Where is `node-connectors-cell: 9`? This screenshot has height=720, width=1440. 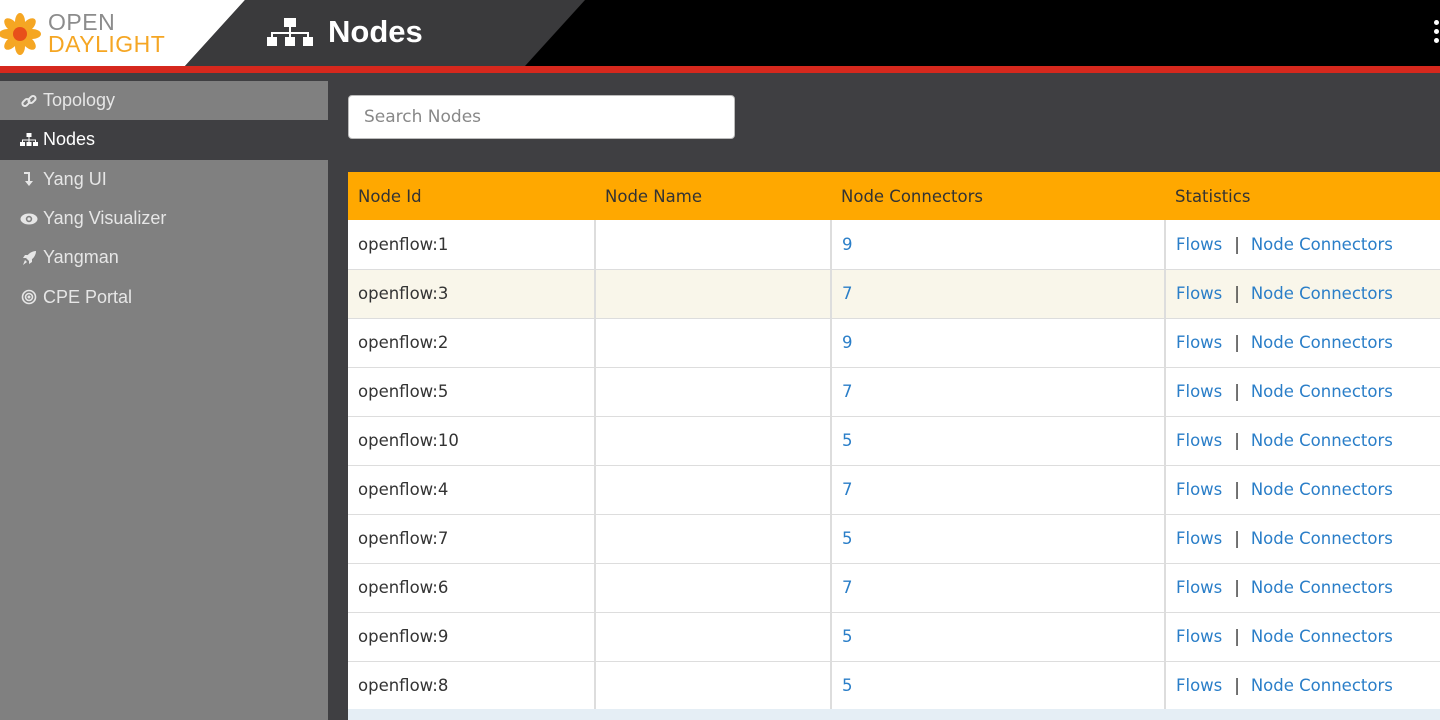 node-connectors-cell: 9 is located at coordinates (998, 245).